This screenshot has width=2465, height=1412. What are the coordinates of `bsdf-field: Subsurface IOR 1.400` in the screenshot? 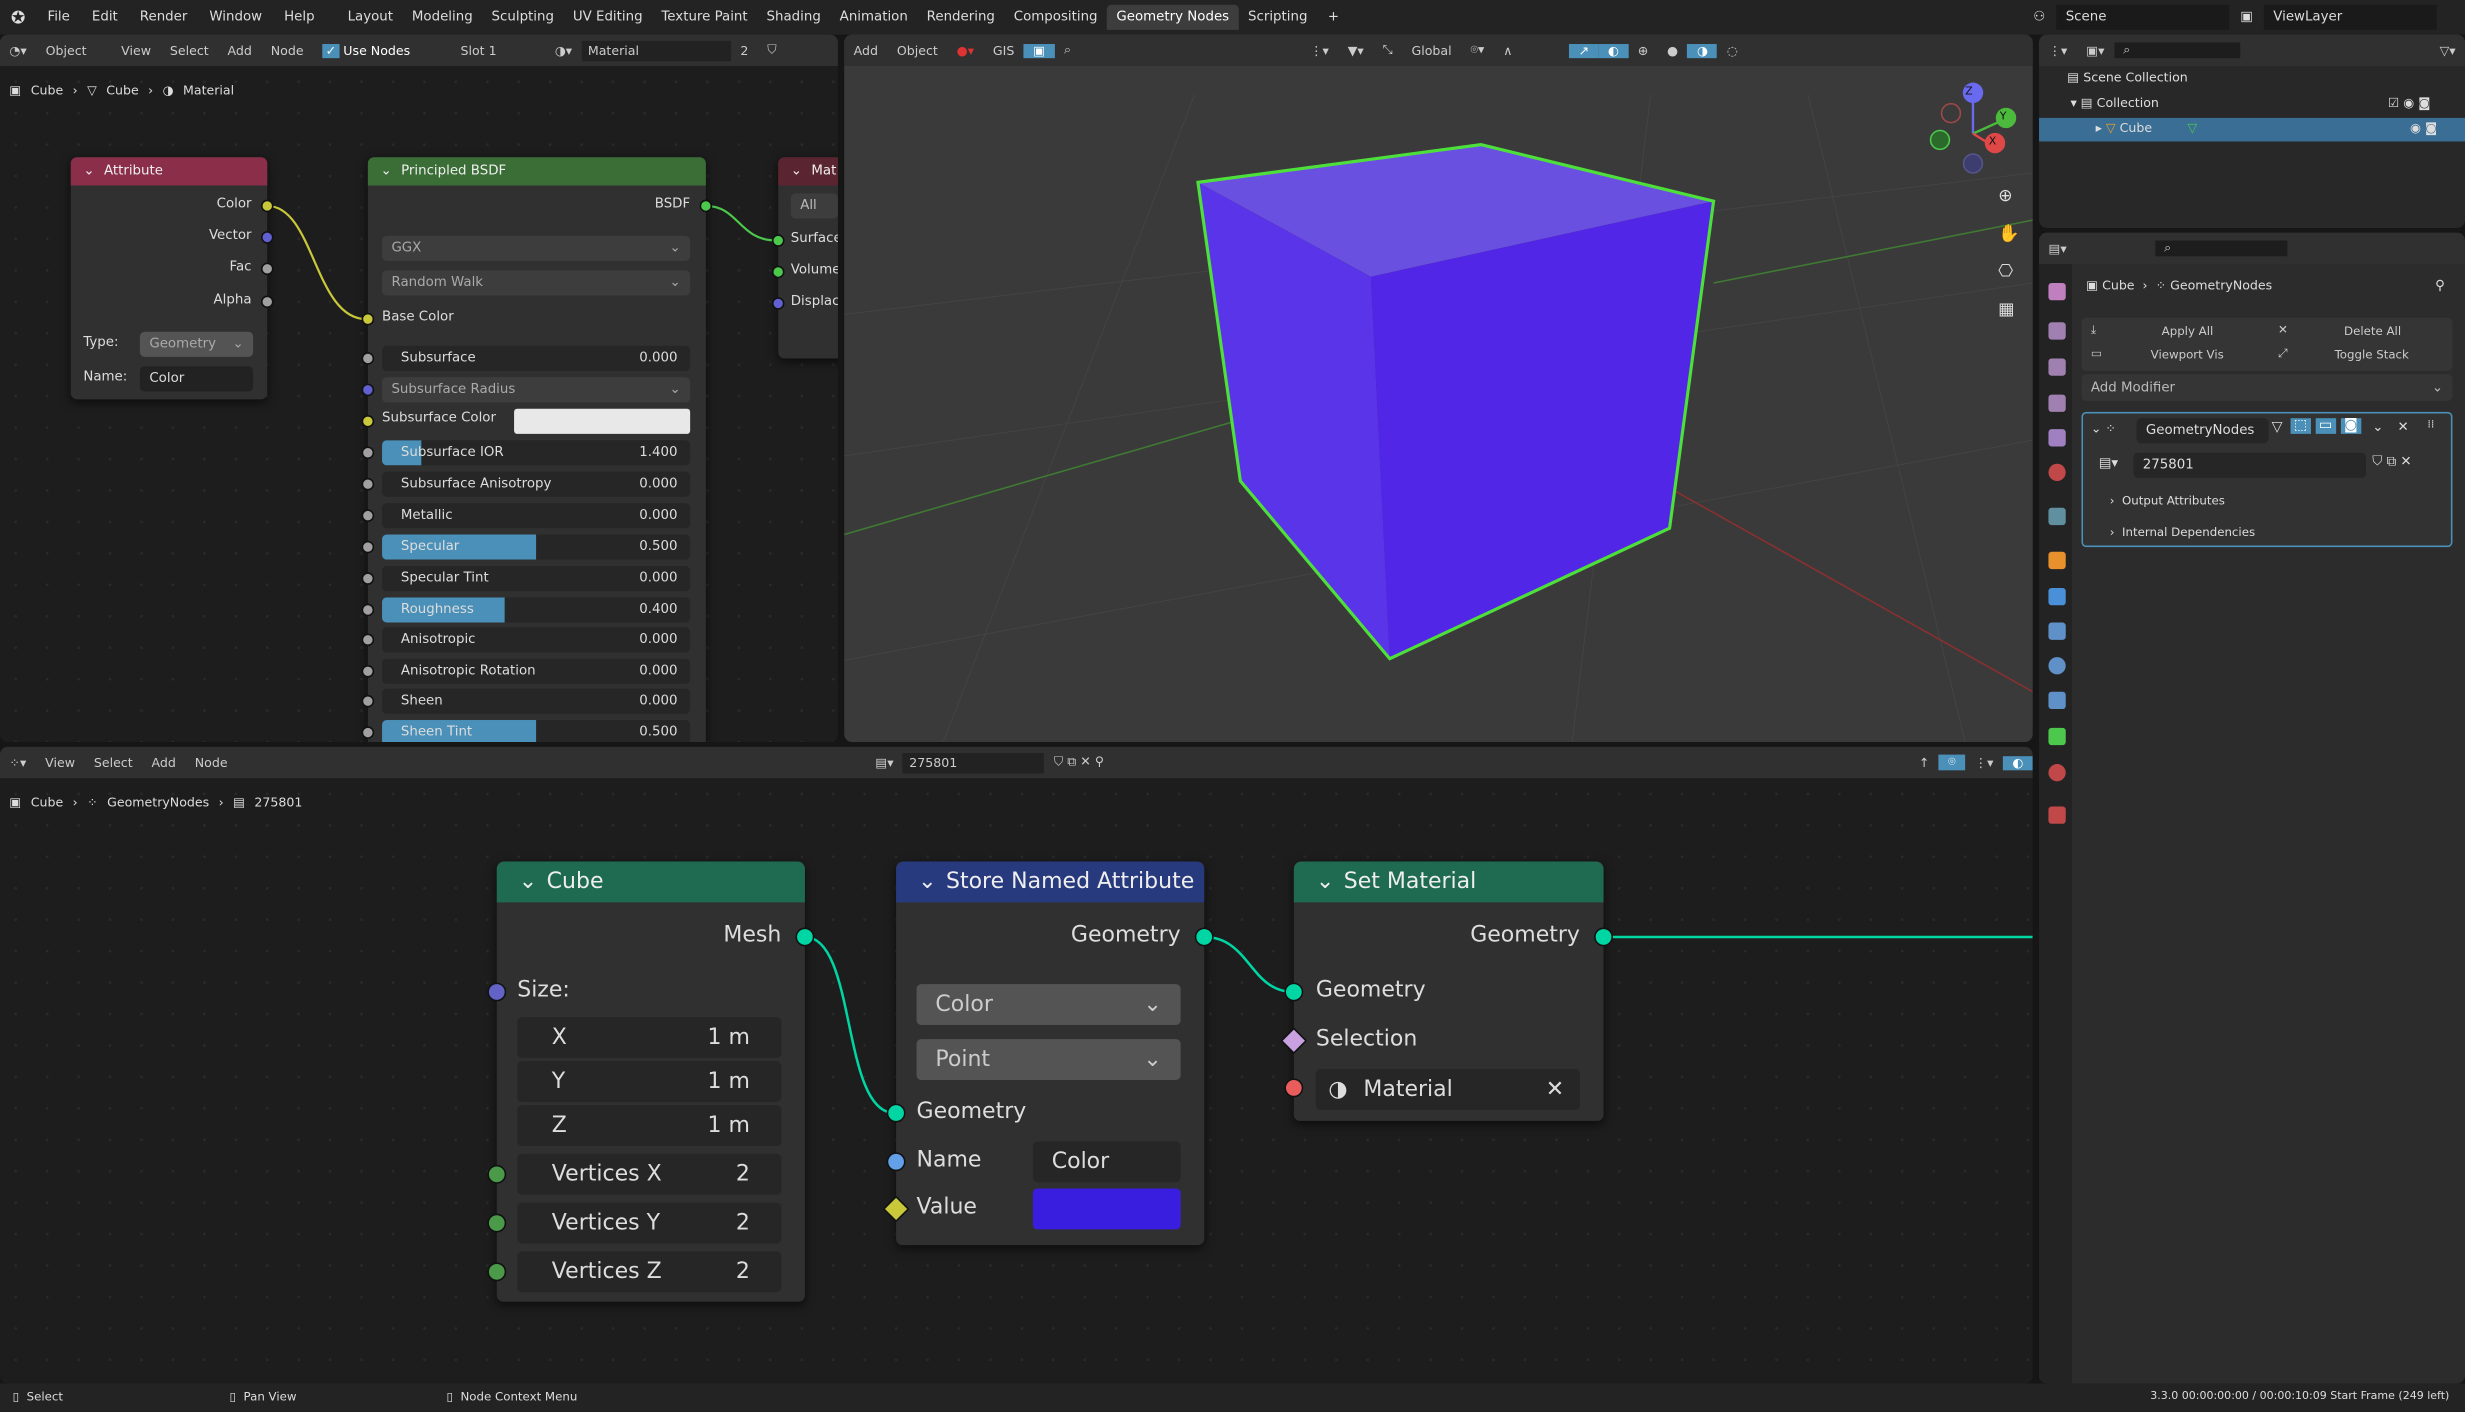 It's located at (536, 453).